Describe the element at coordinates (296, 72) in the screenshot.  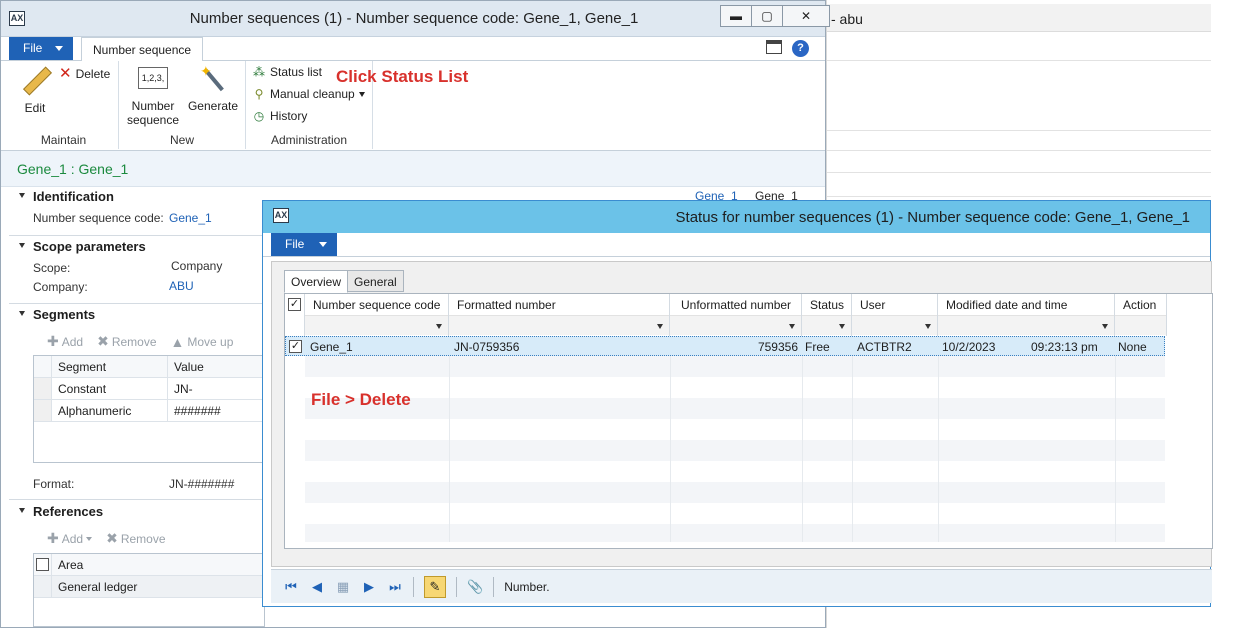
I see `status-list-label: Status list` at that location.